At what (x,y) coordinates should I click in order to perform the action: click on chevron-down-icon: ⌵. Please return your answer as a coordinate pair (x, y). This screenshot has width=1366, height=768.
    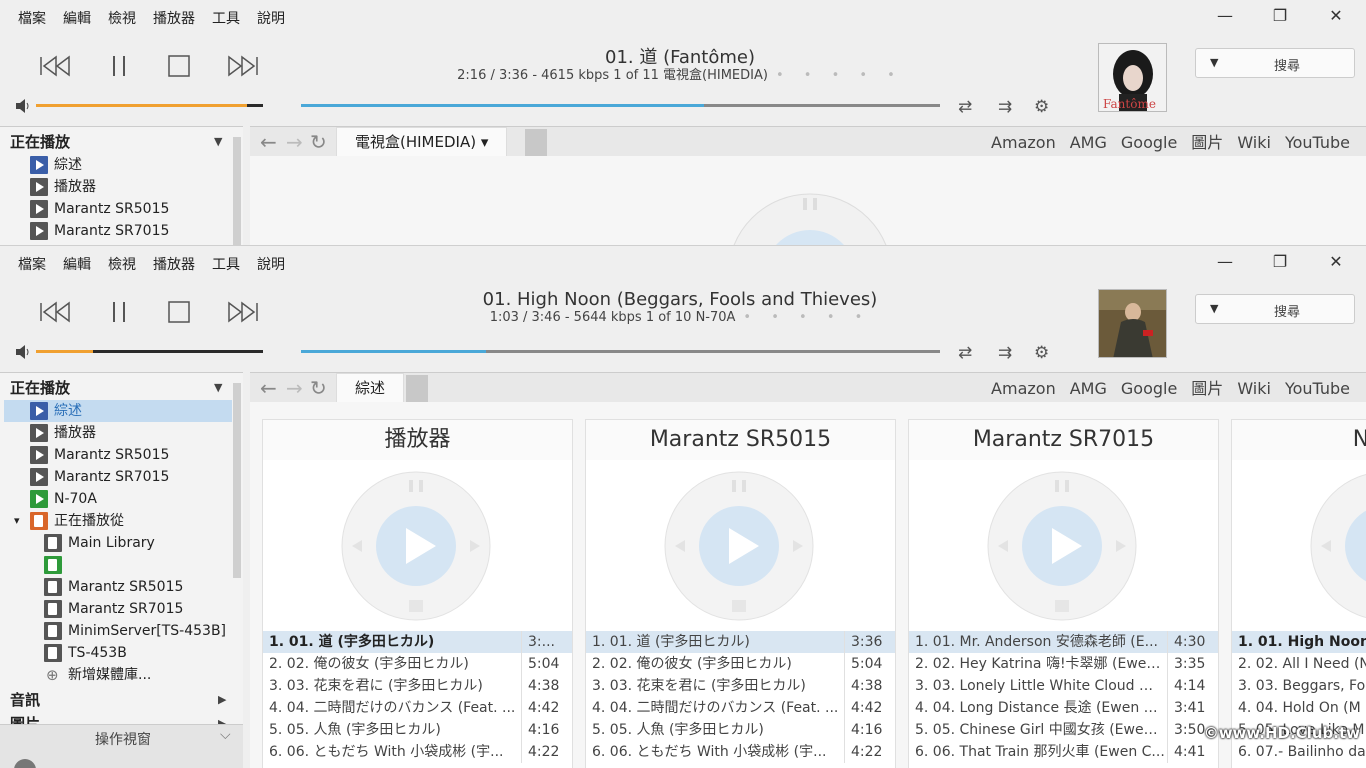
    Looking at the image, I should click on (225, 735).